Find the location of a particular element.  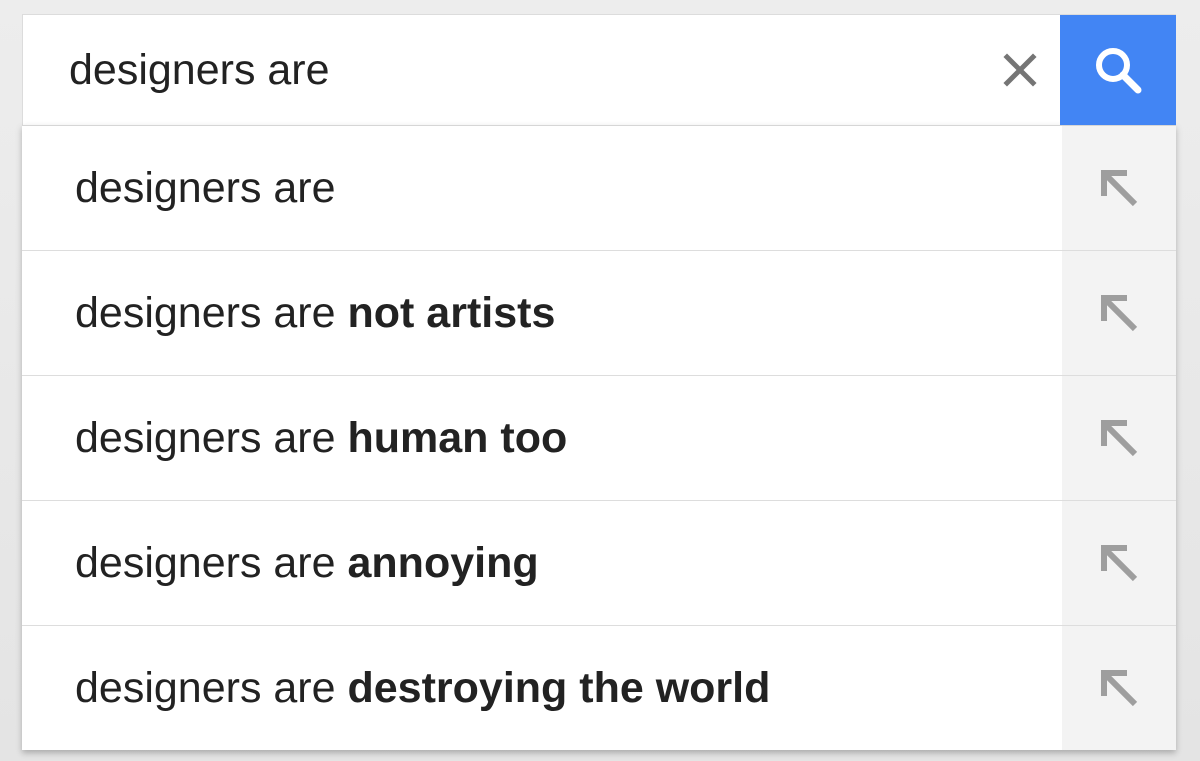

suggestion-completion: human too is located at coordinates (457, 437).